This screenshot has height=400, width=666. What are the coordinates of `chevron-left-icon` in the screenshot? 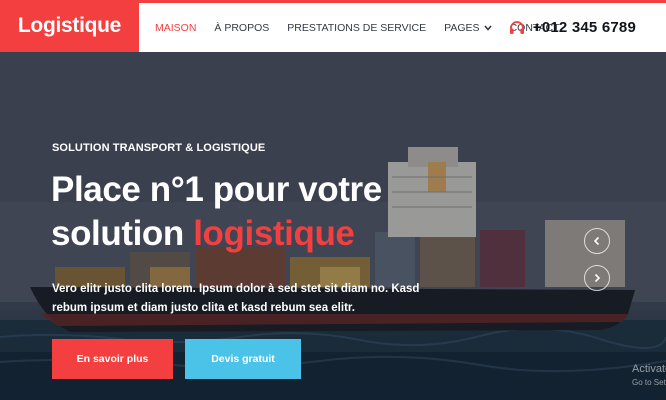 It's located at (596, 241).